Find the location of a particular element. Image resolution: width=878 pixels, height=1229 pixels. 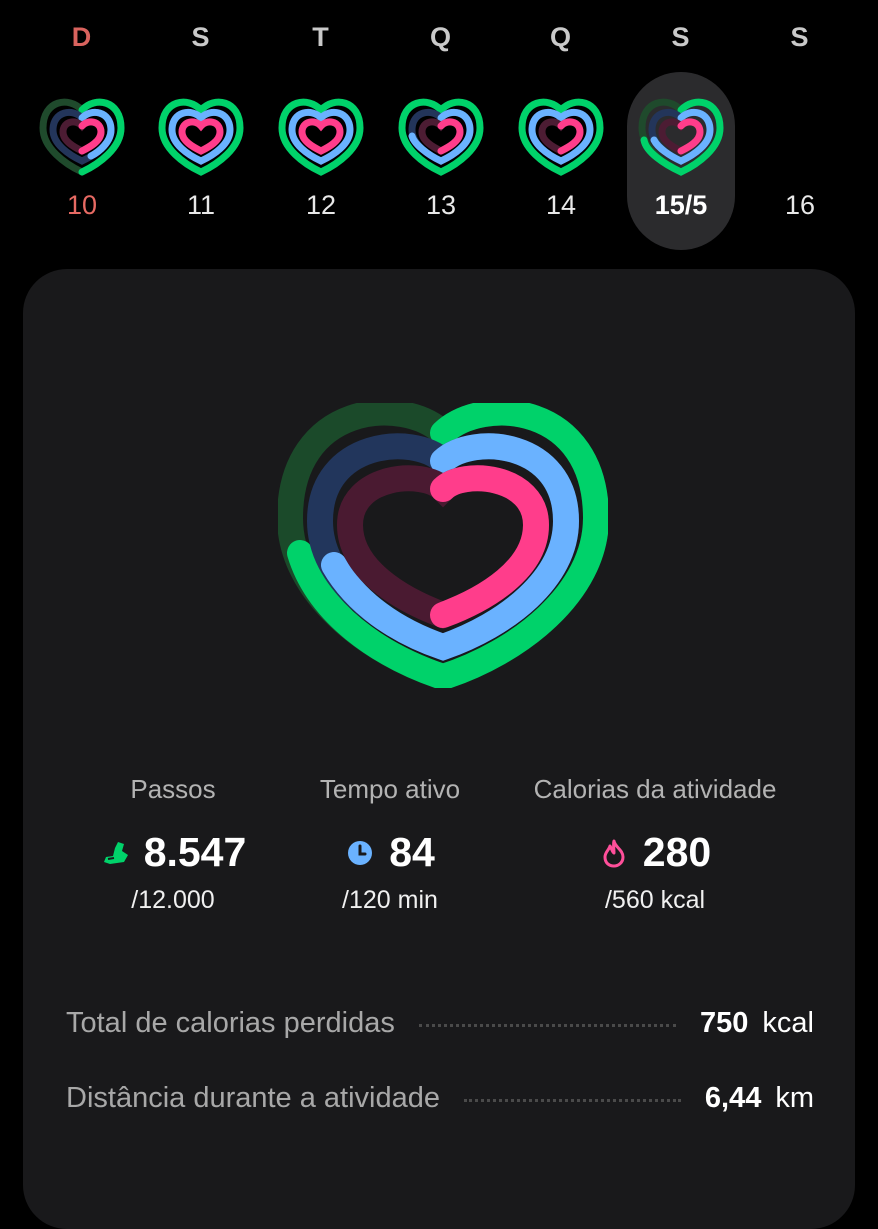

day-thu-14: Q 14 is located at coordinates (561, 130).